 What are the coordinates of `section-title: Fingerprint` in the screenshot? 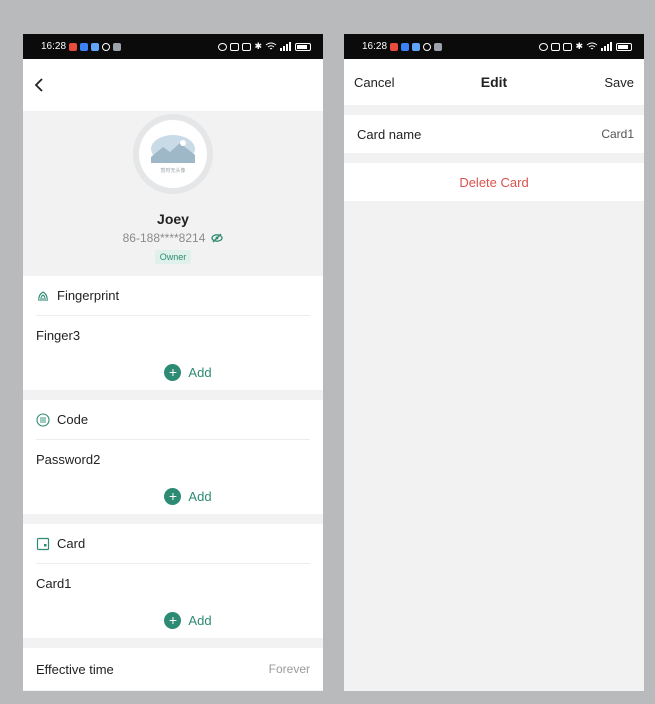 It's located at (88, 295).